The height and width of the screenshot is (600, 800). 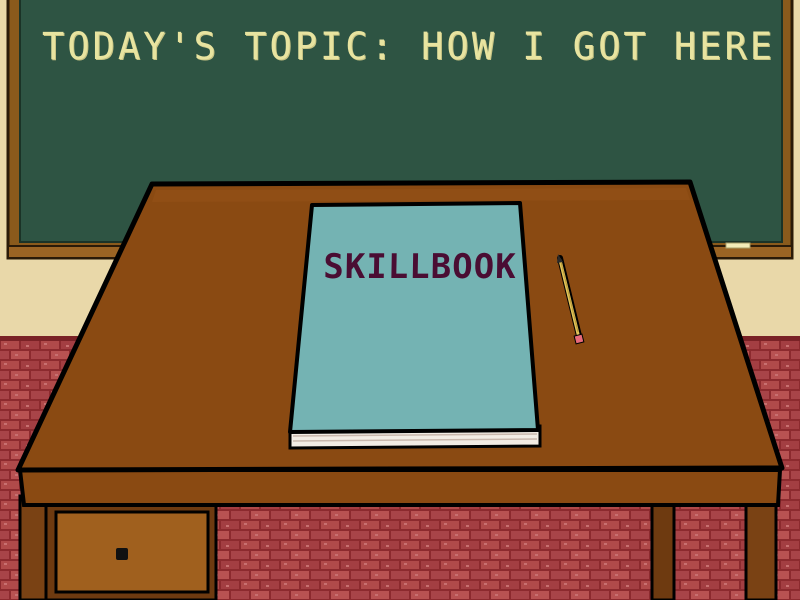 I want to click on drawer-knob-icon, so click(x=122, y=554).